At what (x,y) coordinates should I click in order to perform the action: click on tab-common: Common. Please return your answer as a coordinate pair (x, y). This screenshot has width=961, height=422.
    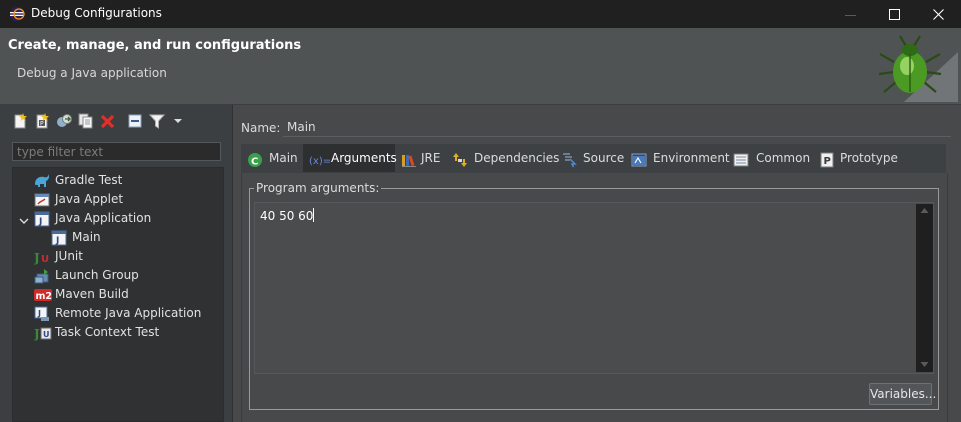
    Looking at the image, I should click on (767, 158).